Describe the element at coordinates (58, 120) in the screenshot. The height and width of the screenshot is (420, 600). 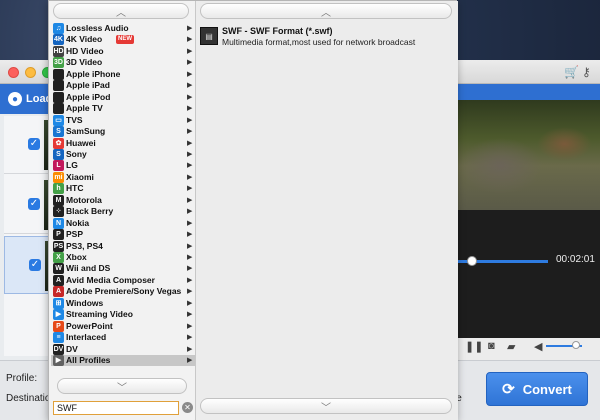
I see `tv-icon: ▭` at that location.